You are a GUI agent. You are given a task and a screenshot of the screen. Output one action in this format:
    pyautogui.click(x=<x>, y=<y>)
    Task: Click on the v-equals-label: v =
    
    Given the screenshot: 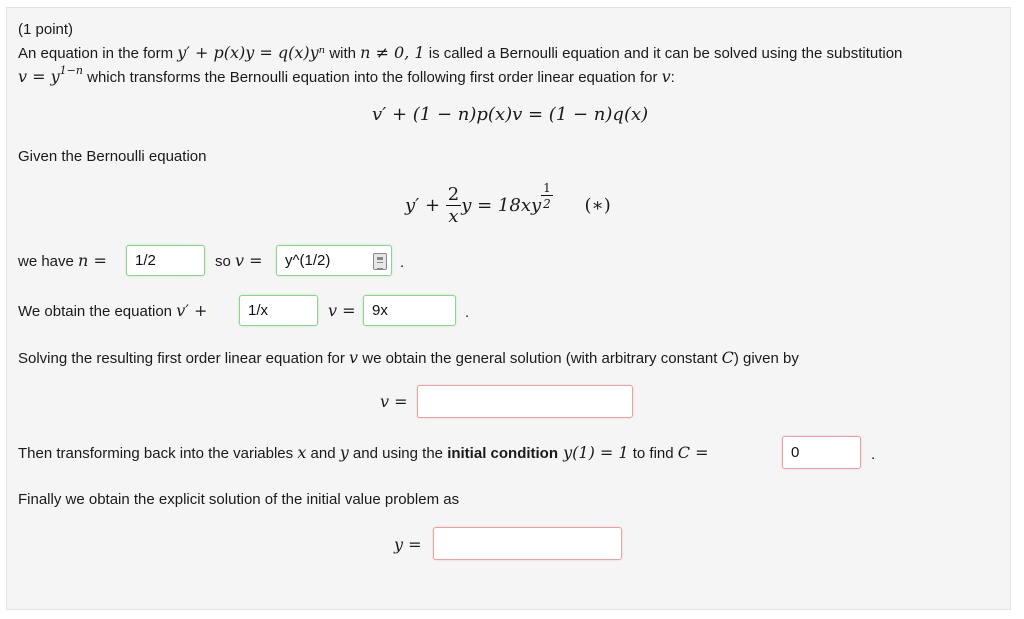 What is the action you would take?
    pyautogui.click(x=342, y=310)
    